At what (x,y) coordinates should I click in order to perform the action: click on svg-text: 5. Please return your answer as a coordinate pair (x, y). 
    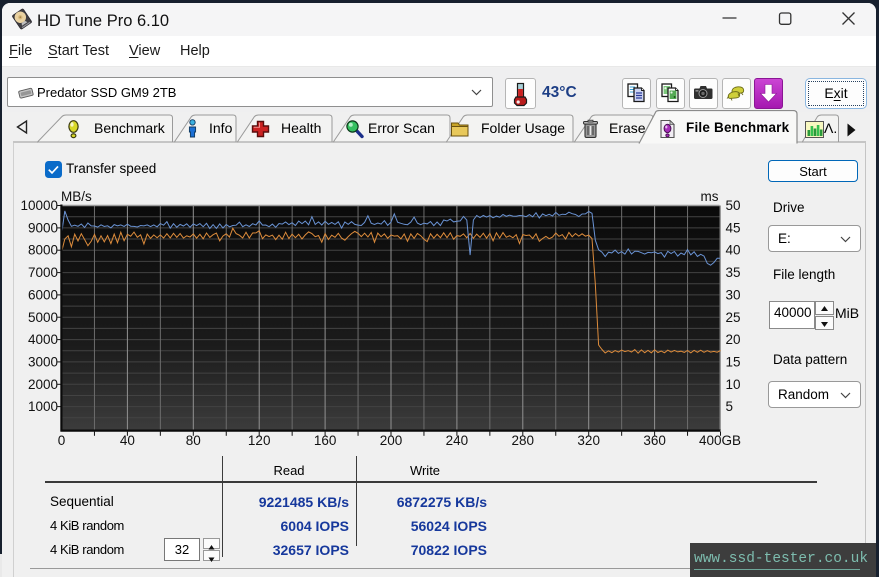
    Looking at the image, I should click on (730, 406).